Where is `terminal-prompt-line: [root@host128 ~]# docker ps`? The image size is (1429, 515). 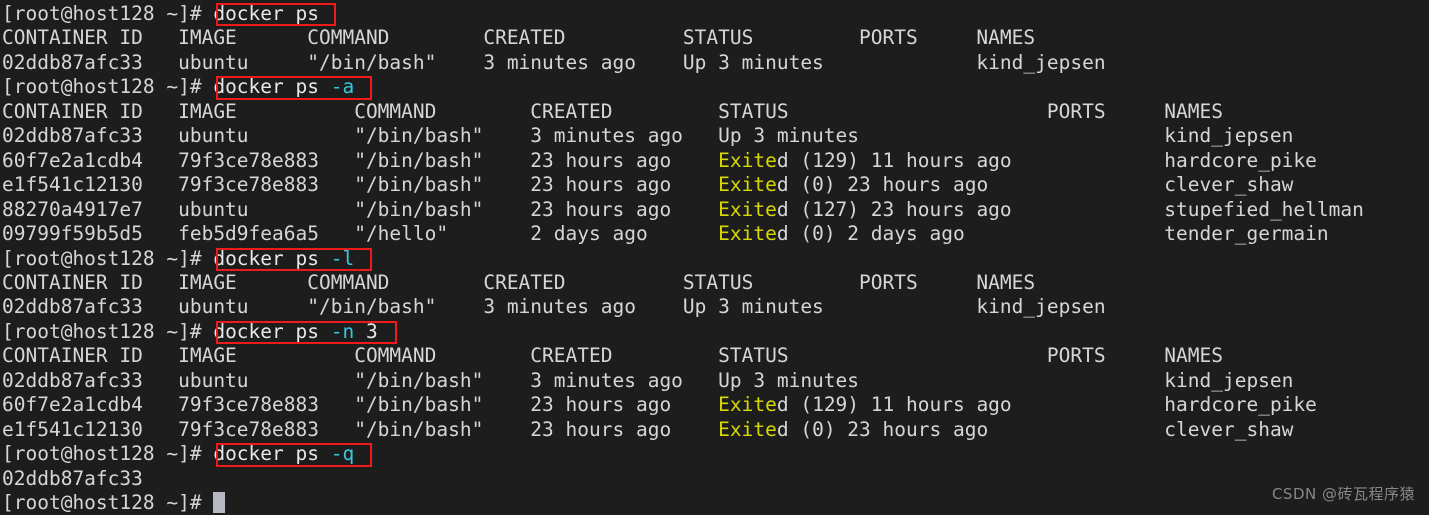 terminal-prompt-line: [root@host128 ~]# docker ps is located at coordinates (160, 14).